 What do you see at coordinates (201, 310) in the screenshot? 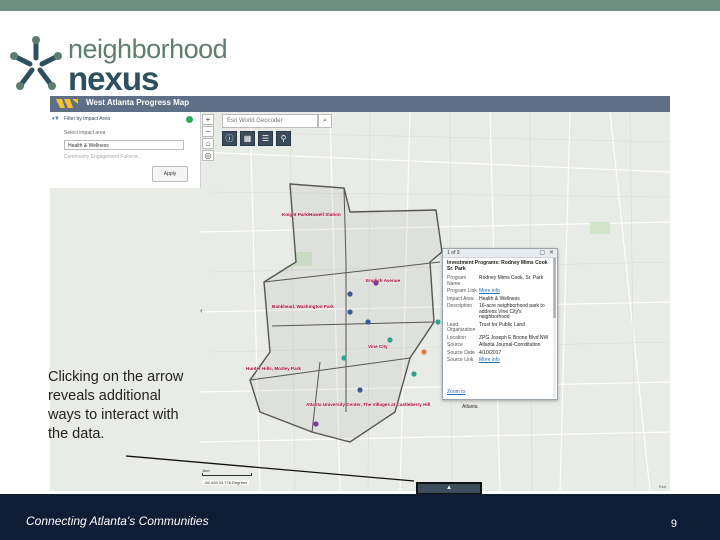
I see `panel-collapse-arrow-icon: ‹` at bounding box center [201, 310].